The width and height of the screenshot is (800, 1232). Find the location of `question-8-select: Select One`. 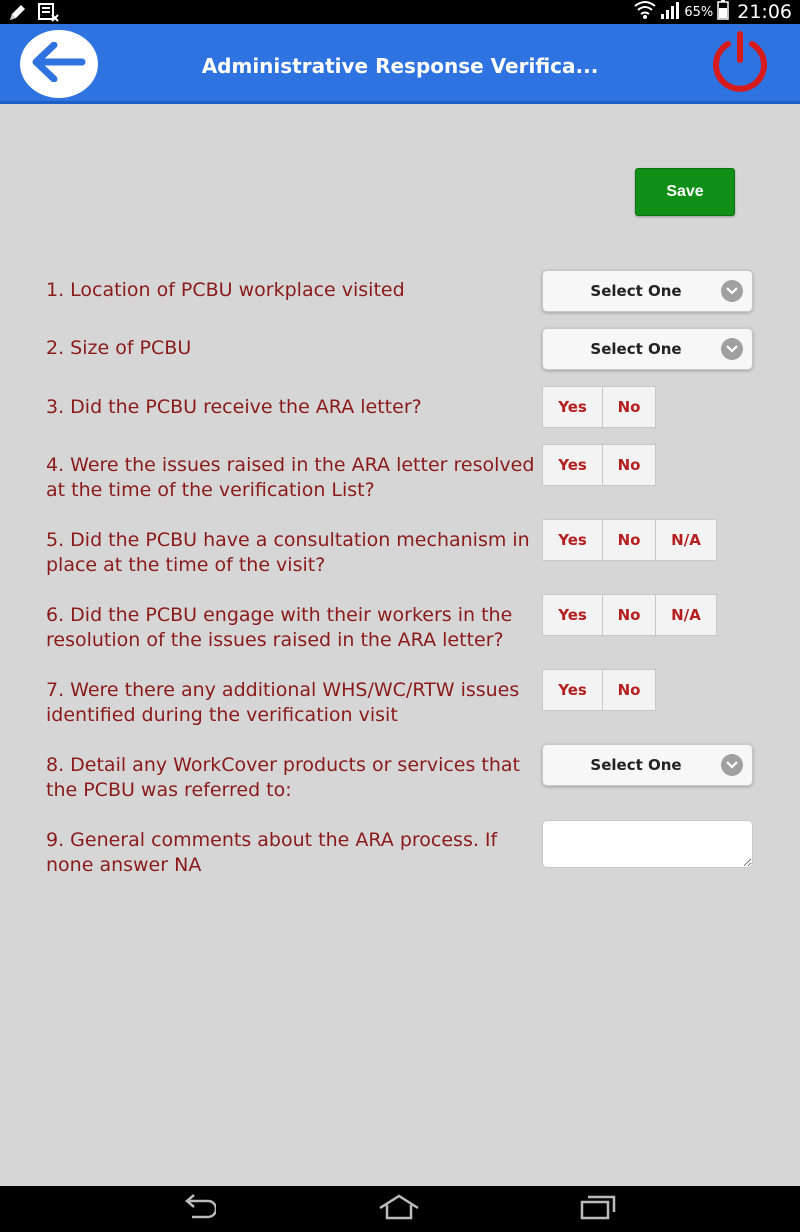

question-8-select: Select One is located at coordinates (647, 765).